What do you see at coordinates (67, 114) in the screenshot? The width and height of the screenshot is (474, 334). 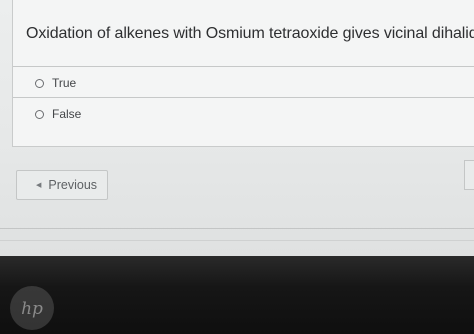 I see `option-false-label: False` at bounding box center [67, 114].